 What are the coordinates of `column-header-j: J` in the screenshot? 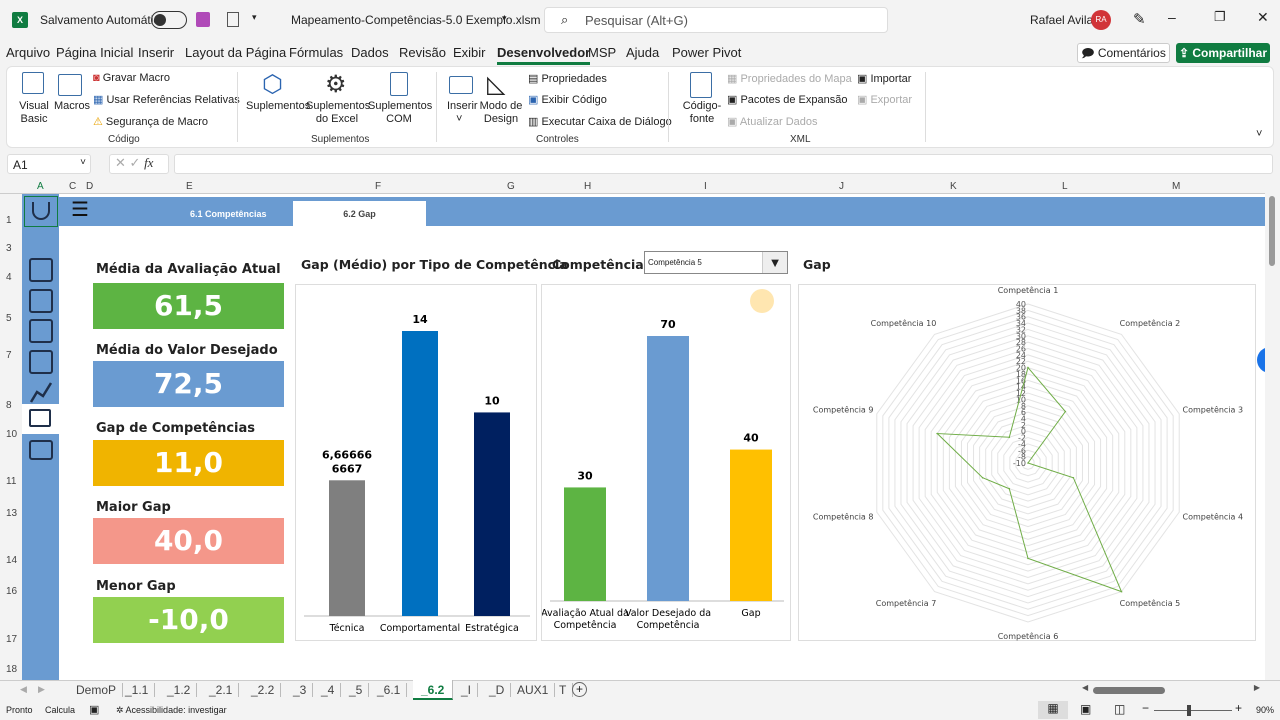 It's located at (841, 186).